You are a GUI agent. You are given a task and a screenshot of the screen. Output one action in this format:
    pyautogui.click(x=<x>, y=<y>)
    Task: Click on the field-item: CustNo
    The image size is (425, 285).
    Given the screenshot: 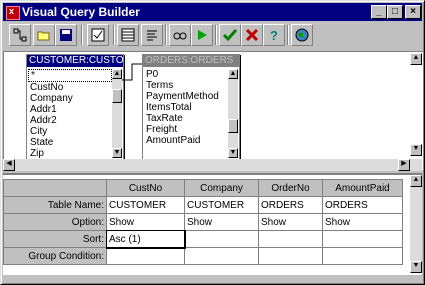 What is the action you would take?
    pyautogui.click(x=70, y=87)
    